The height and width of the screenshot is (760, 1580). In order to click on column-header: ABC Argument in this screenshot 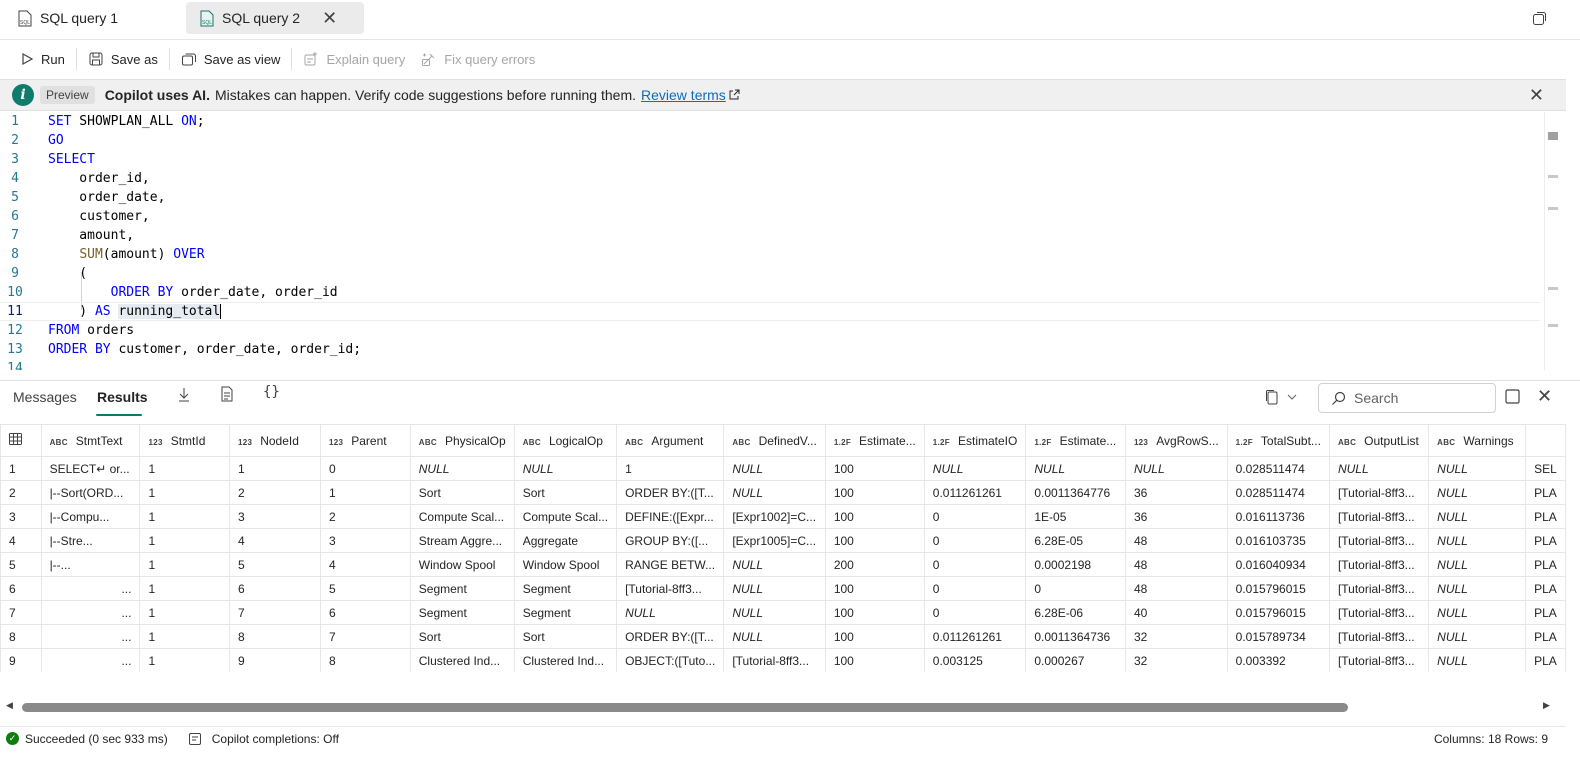, I will do `click(670, 440)`.